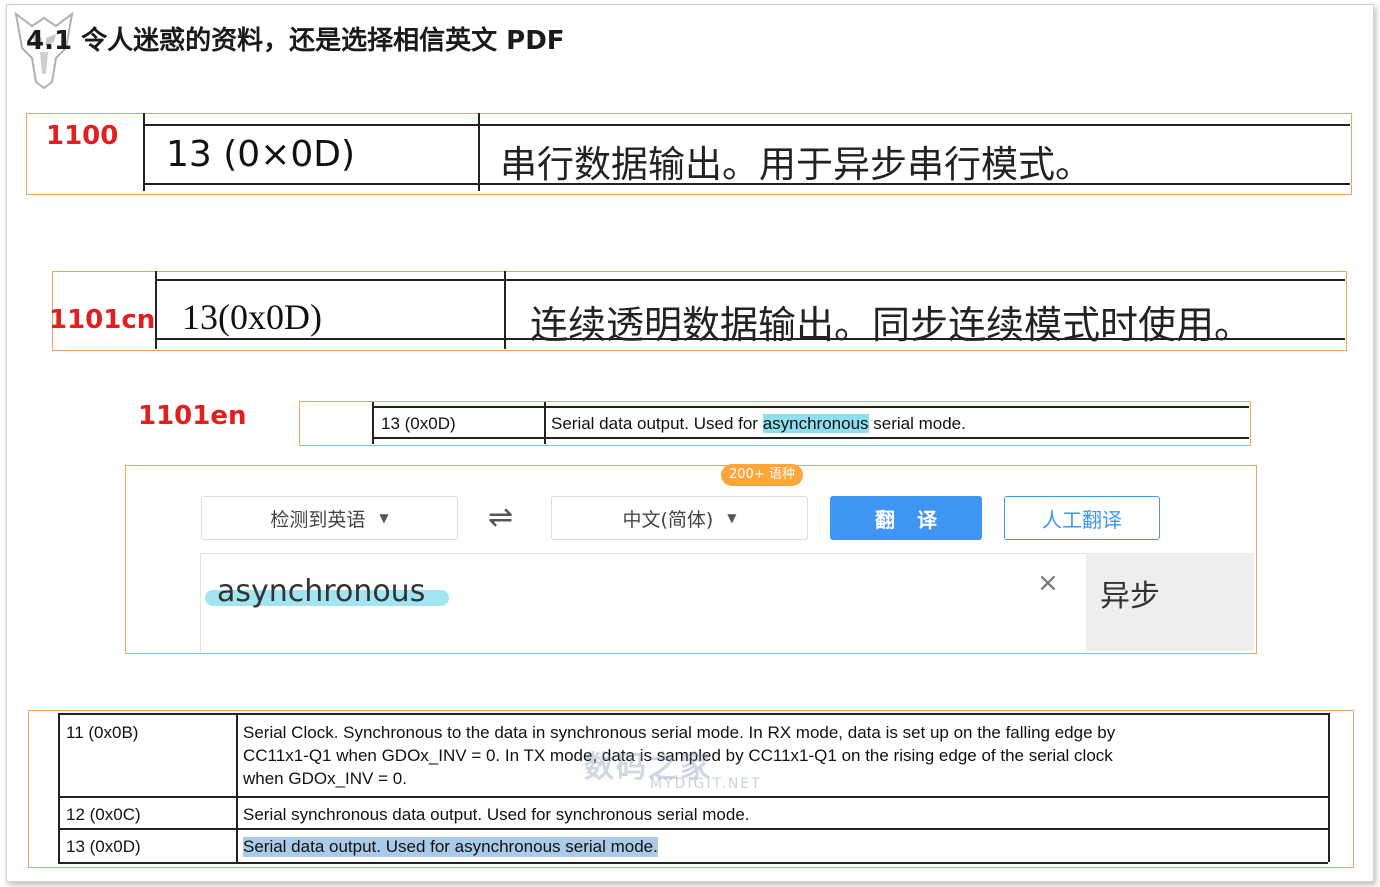  I want to click on translation-result: 异步, so click(1170, 602).